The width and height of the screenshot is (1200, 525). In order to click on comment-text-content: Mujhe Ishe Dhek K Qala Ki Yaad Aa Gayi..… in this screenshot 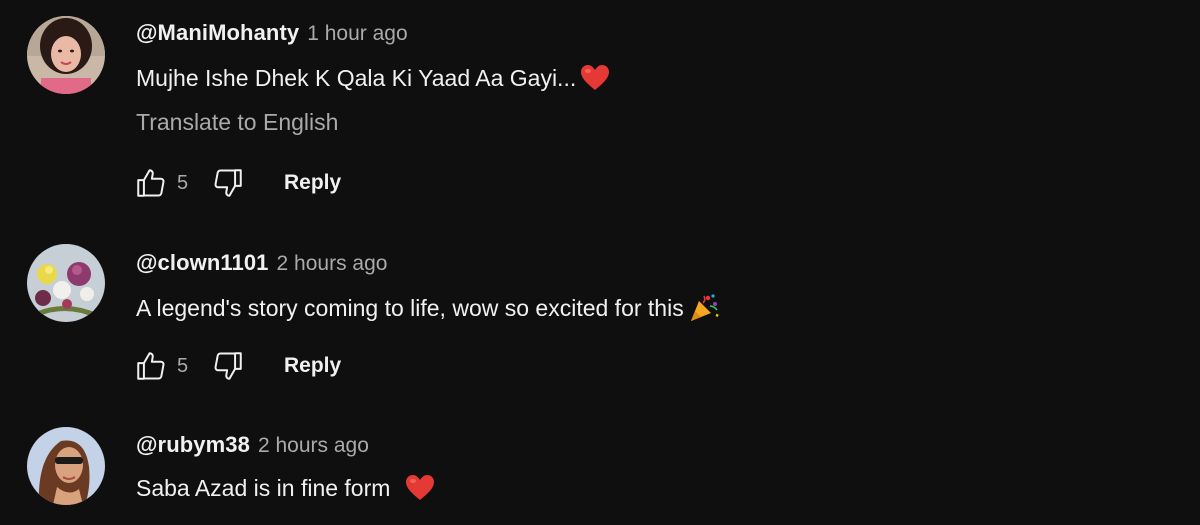, I will do `click(356, 77)`.